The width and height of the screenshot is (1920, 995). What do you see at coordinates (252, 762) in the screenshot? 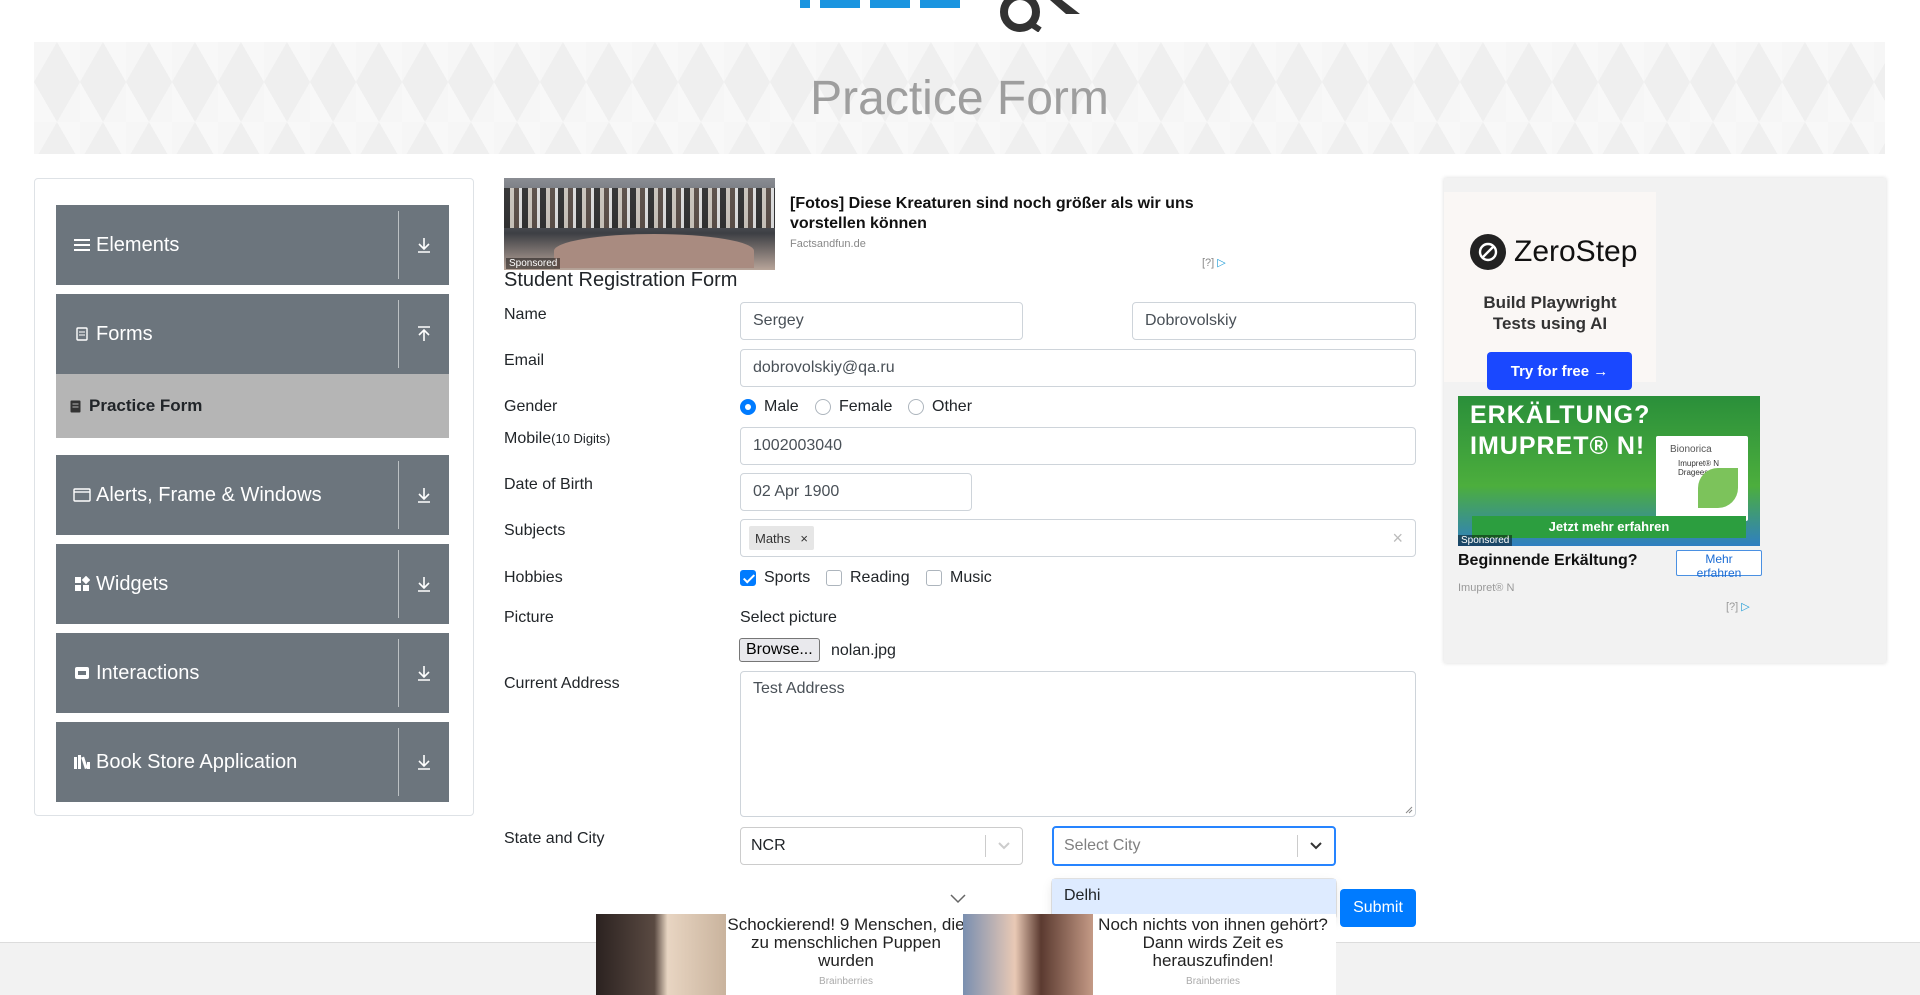
I see `sidebar-group-book-store: Book Store Application` at bounding box center [252, 762].